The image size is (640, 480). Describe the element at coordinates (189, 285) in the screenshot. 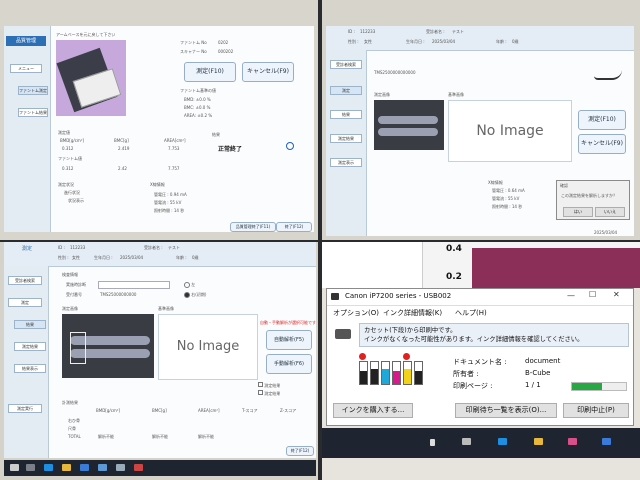

I see `radio-left: 左` at that location.